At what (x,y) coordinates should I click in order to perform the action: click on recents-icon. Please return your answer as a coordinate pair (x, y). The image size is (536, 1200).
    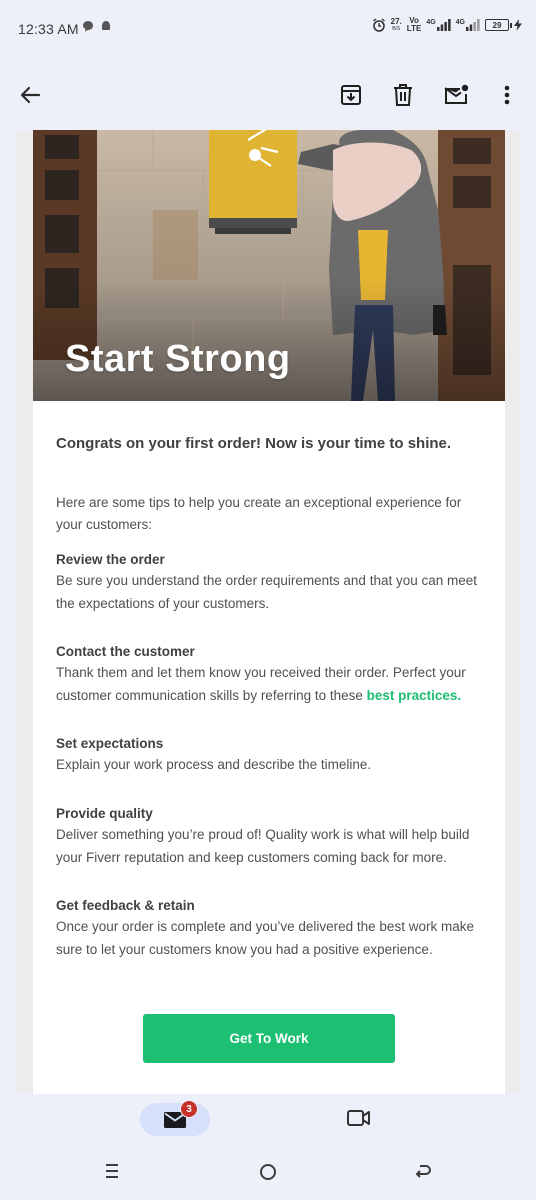
    Looking at the image, I should click on (112, 1171).